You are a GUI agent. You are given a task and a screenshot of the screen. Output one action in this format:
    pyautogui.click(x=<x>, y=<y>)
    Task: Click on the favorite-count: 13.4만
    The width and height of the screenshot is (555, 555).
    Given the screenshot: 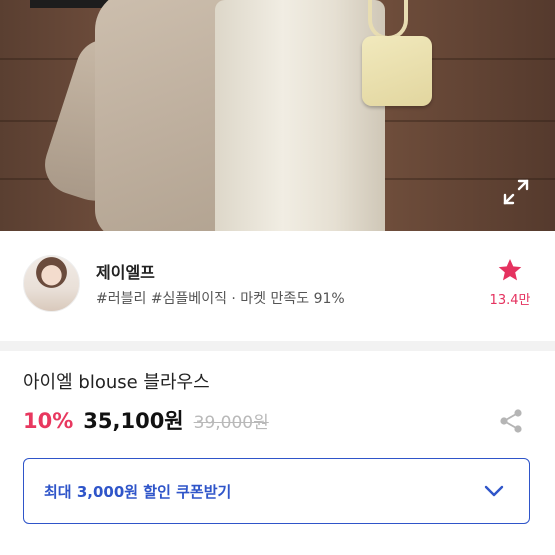 What is the action you would take?
    pyautogui.click(x=510, y=300)
    